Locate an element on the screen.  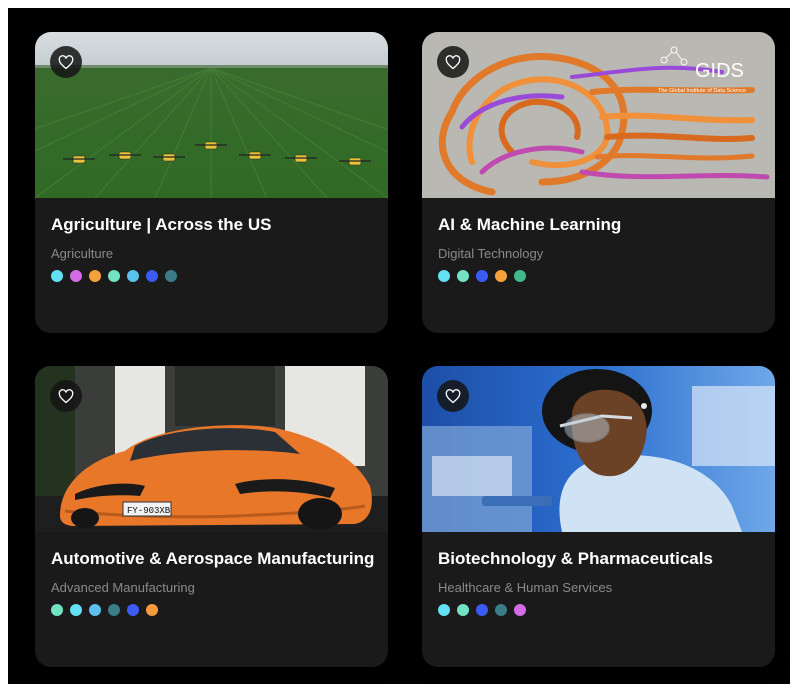
card-title: Biotechnology & Pharmaceuticals is located at coordinates (598, 559).